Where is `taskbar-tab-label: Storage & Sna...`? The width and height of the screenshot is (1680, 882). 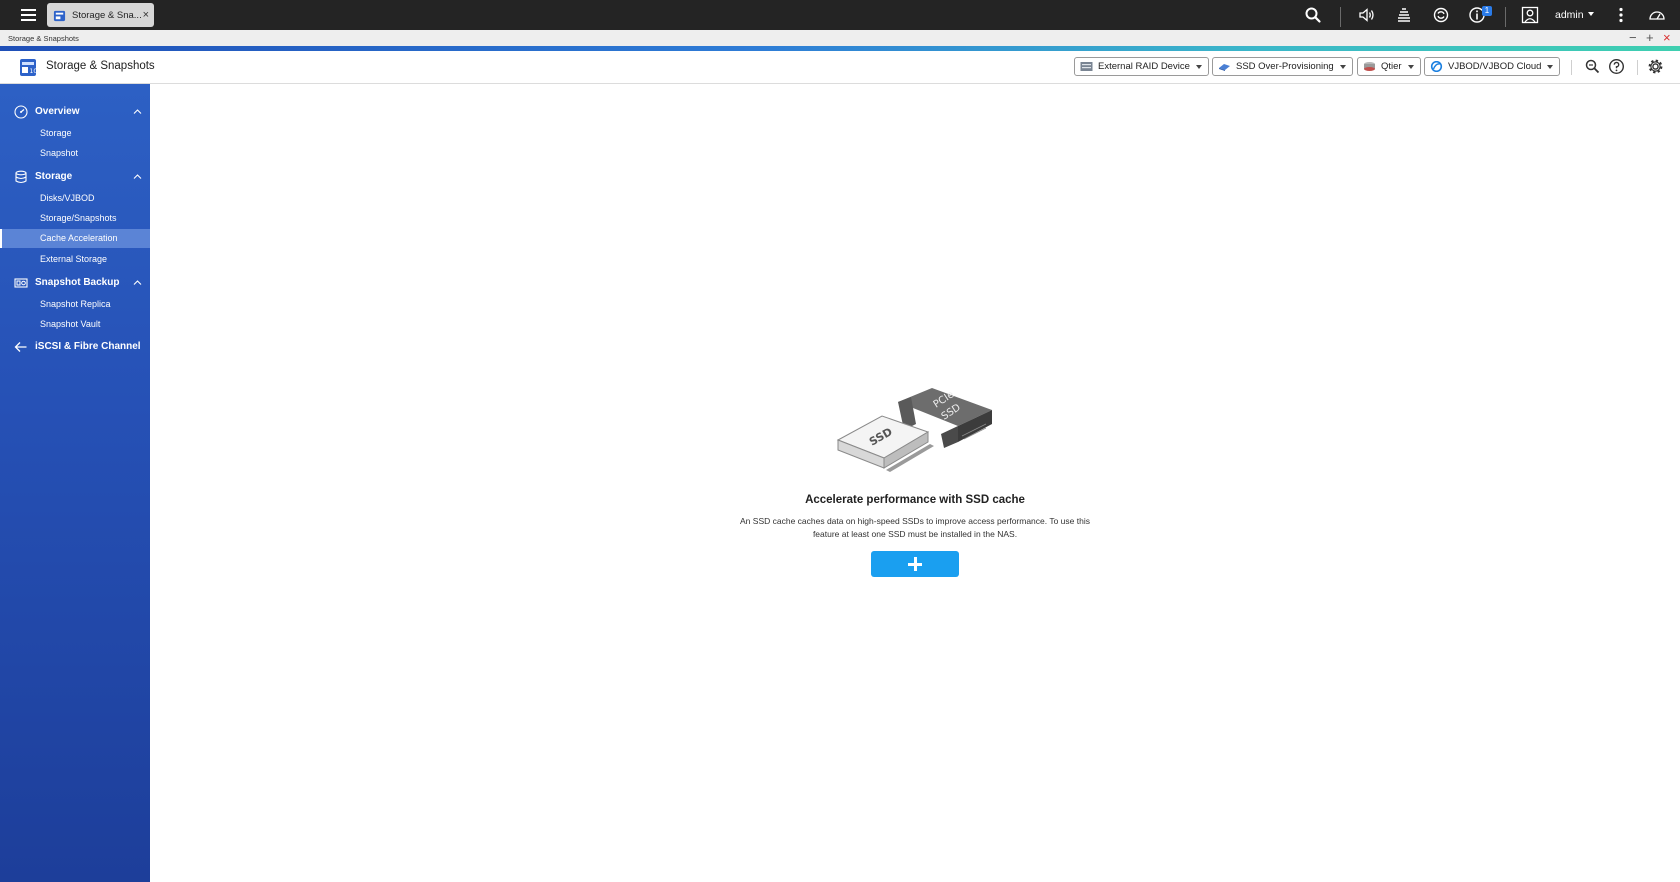 taskbar-tab-label: Storage & Sna... is located at coordinates (107, 15).